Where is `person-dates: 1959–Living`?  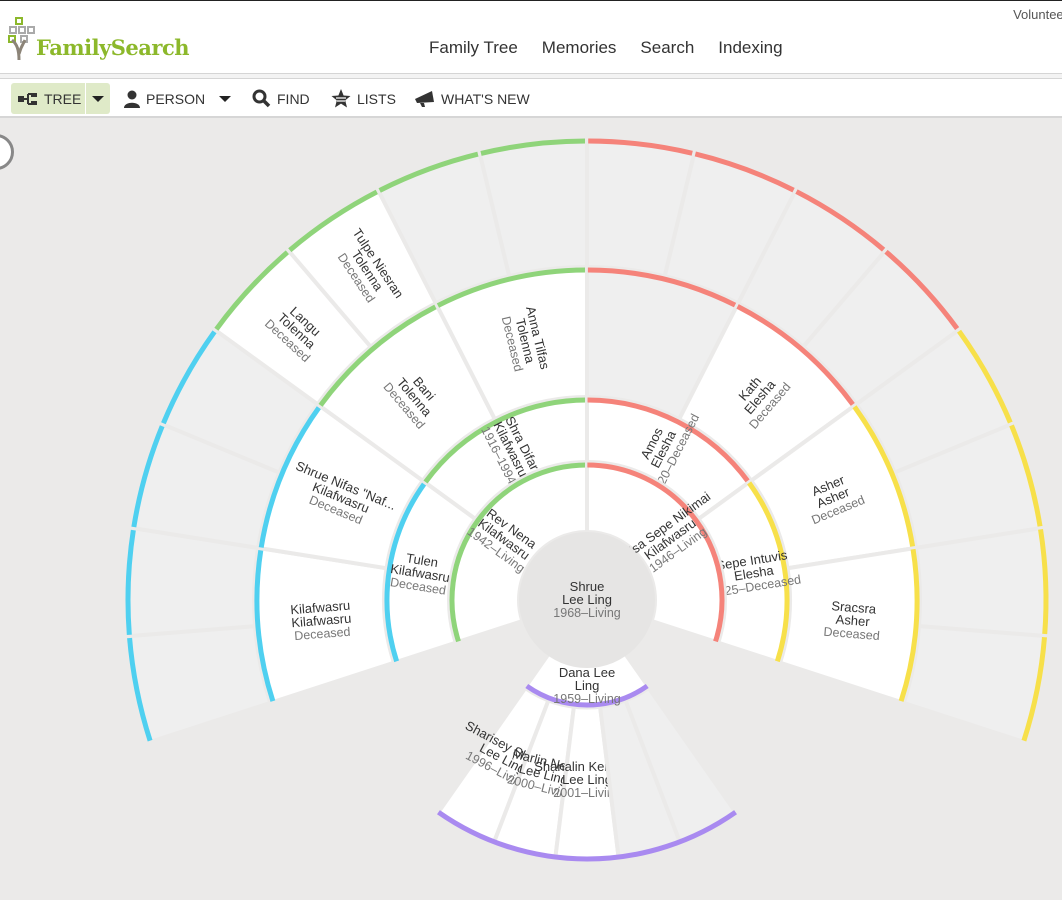
person-dates: 1959–Living is located at coordinates (586, 699).